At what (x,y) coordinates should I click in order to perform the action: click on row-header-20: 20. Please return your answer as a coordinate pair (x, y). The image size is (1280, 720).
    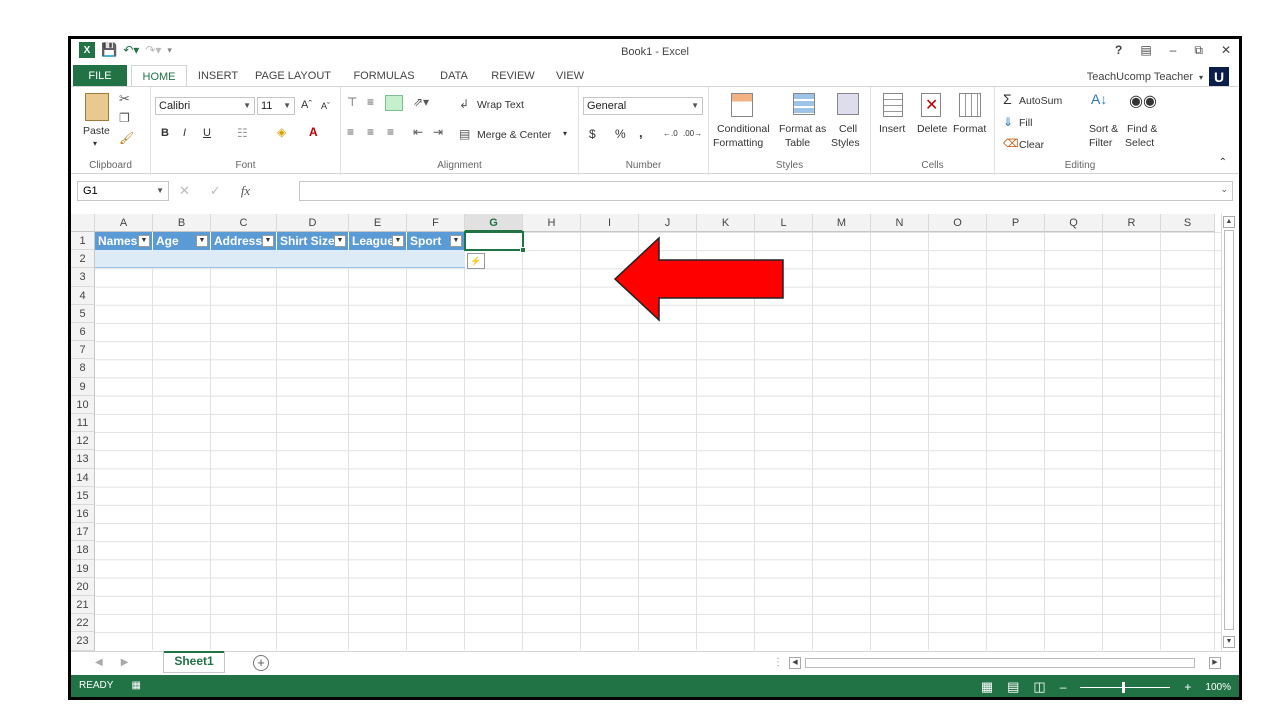
    Looking at the image, I should click on (83, 586).